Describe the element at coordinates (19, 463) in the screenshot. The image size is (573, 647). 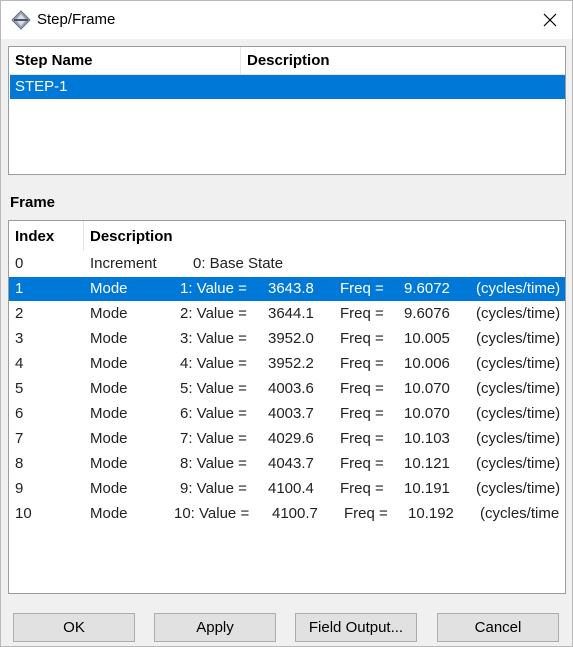
I see `frame-index: 8` at that location.